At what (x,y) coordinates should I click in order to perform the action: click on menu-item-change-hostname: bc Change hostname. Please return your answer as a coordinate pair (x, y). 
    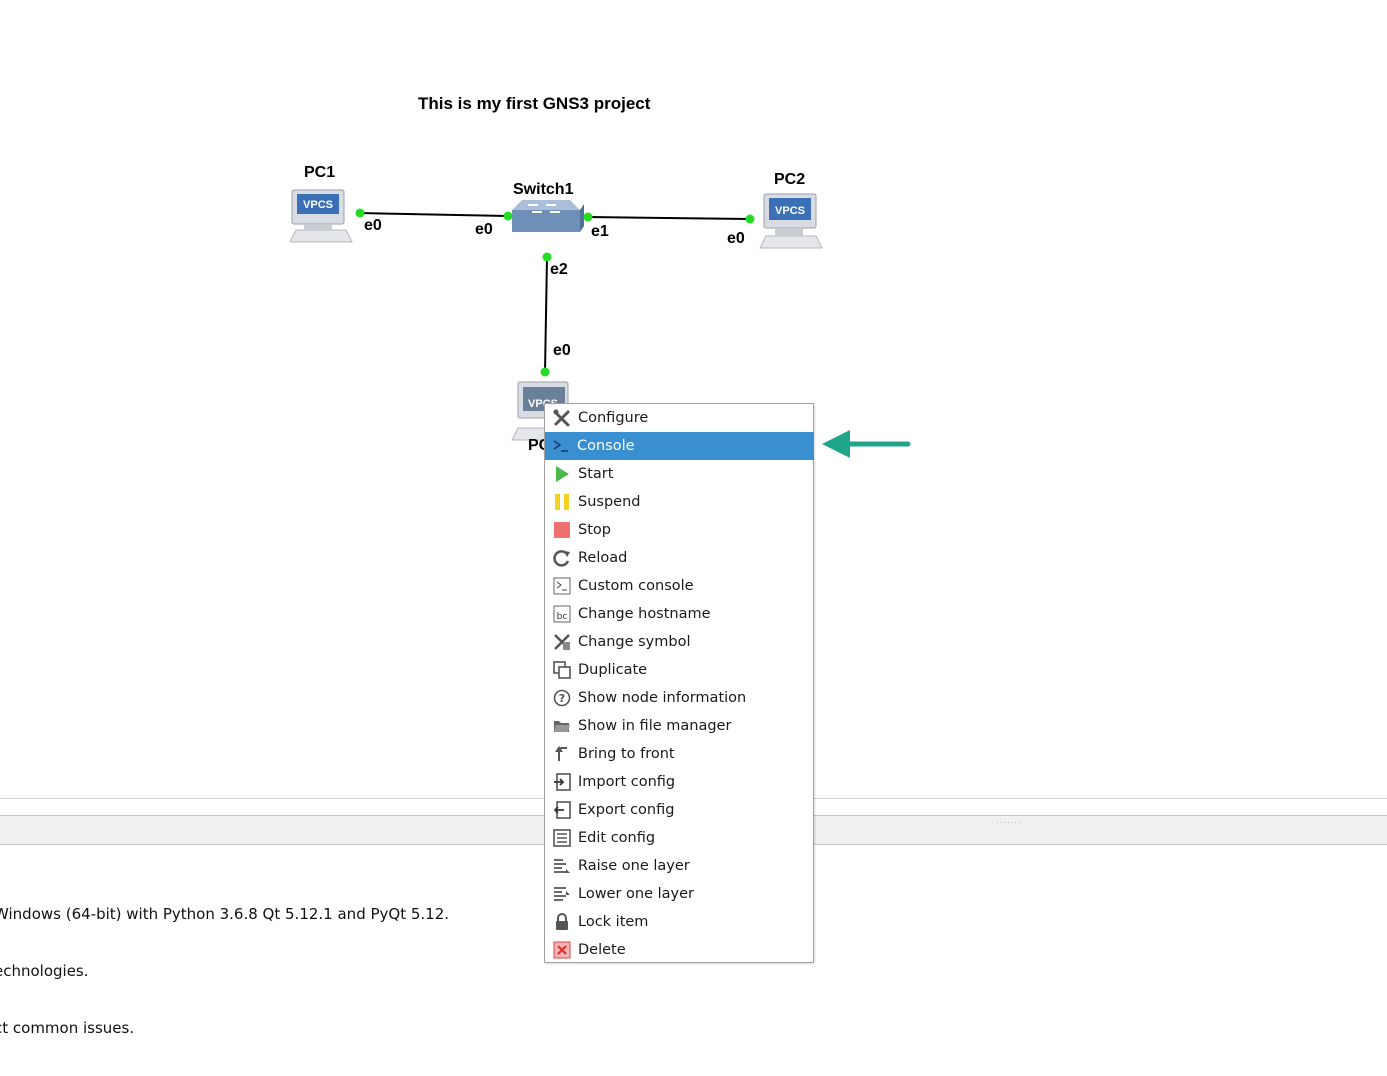
    Looking at the image, I should click on (680, 614).